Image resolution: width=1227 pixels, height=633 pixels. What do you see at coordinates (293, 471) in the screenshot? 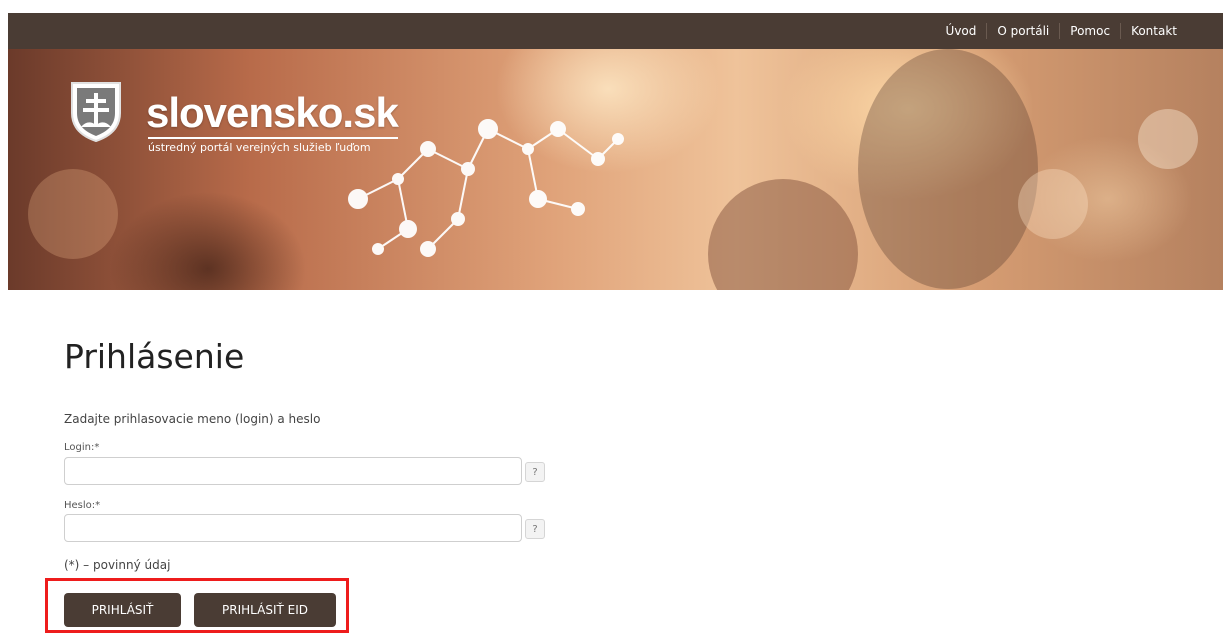
I see `login-input` at bounding box center [293, 471].